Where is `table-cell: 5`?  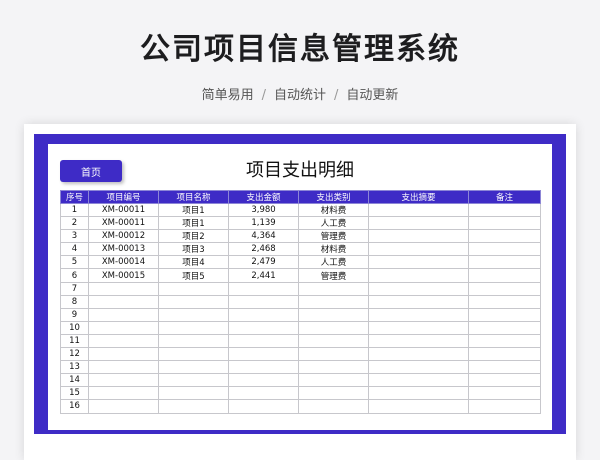
table-cell: 5 is located at coordinates (74, 262).